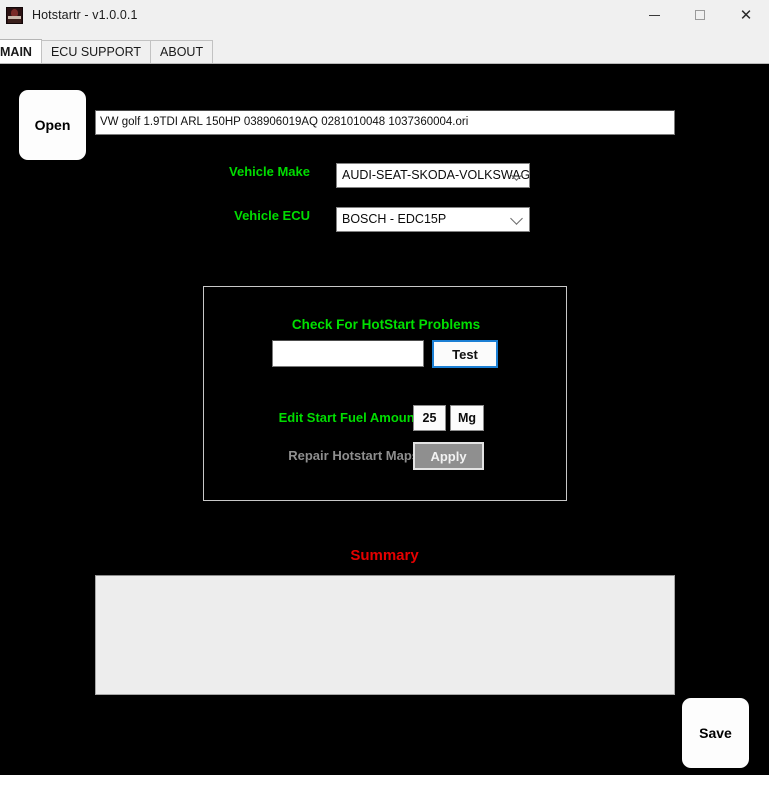 The image size is (769, 800). I want to click on maximize-button, so click(700, 15).